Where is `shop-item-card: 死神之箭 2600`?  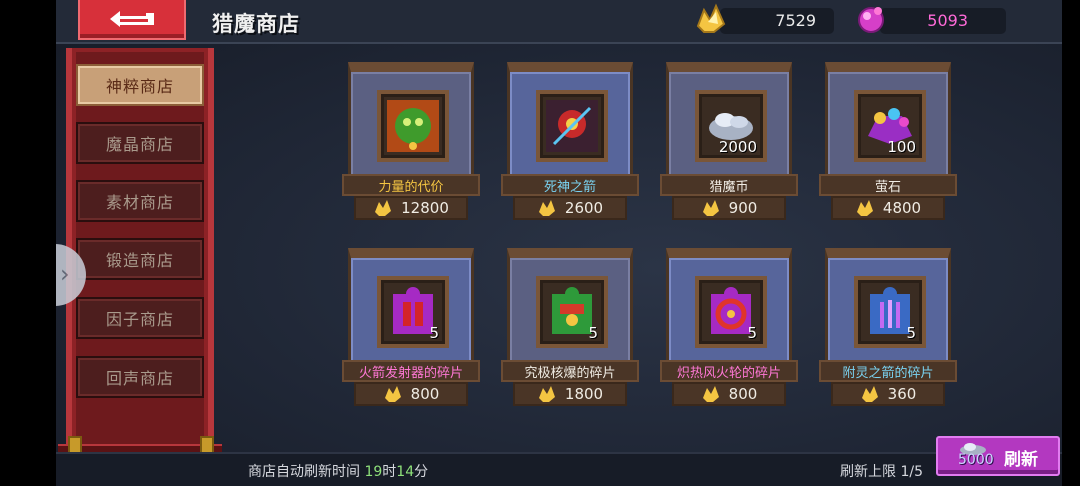
shop-item-card: 死神之箭 2600 is located at coordinates (570, 141).